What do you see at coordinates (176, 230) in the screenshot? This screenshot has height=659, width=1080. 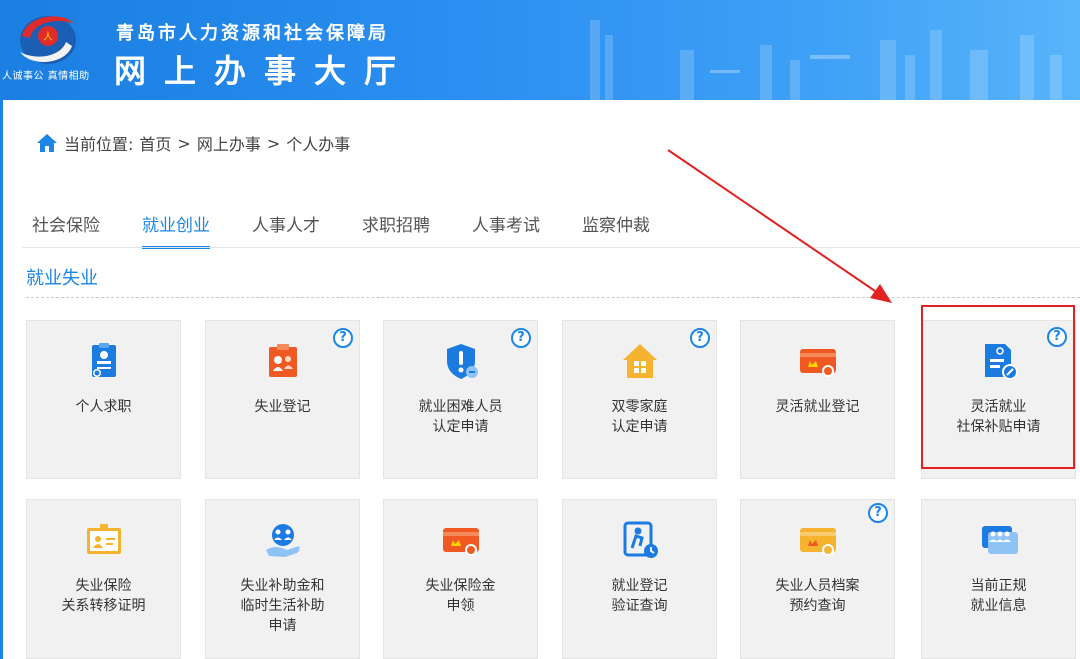 I see `tab-employment-entrepreneurship: 就业创业` at bounding box center [176, 230].